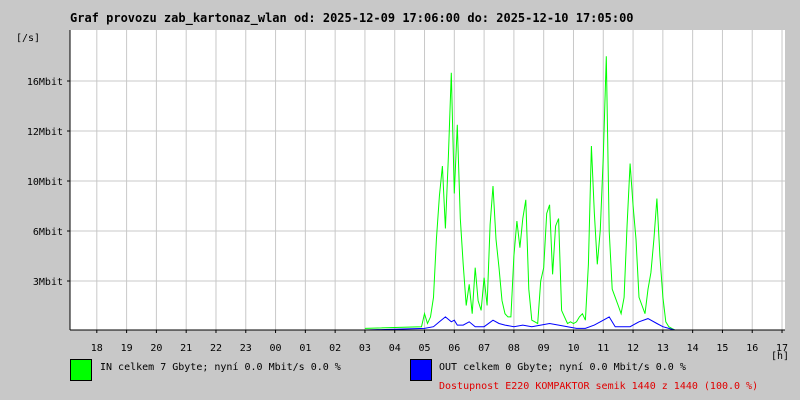 This screenshot has height=400, width=800. I want to click on y-tick-label: 10Mbit, so click(45, 182).